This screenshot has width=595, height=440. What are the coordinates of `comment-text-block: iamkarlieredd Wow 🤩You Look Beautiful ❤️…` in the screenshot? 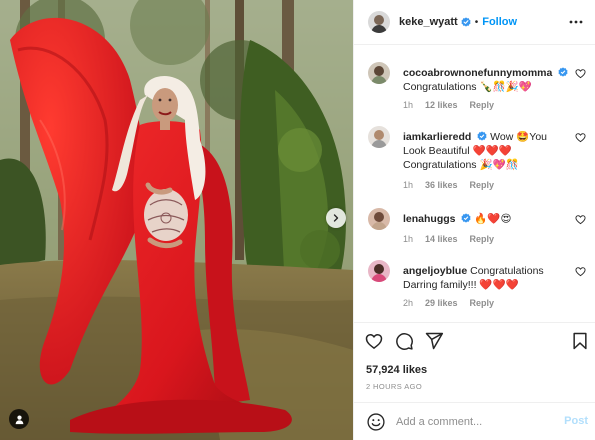 It's located at (486, 151).